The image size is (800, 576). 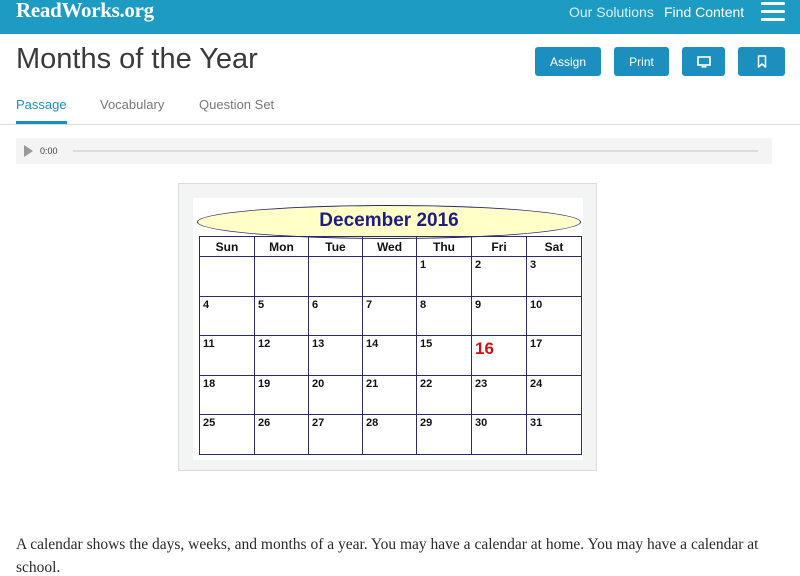 I want to click on bookmark-button, so click(x=761, y=61).